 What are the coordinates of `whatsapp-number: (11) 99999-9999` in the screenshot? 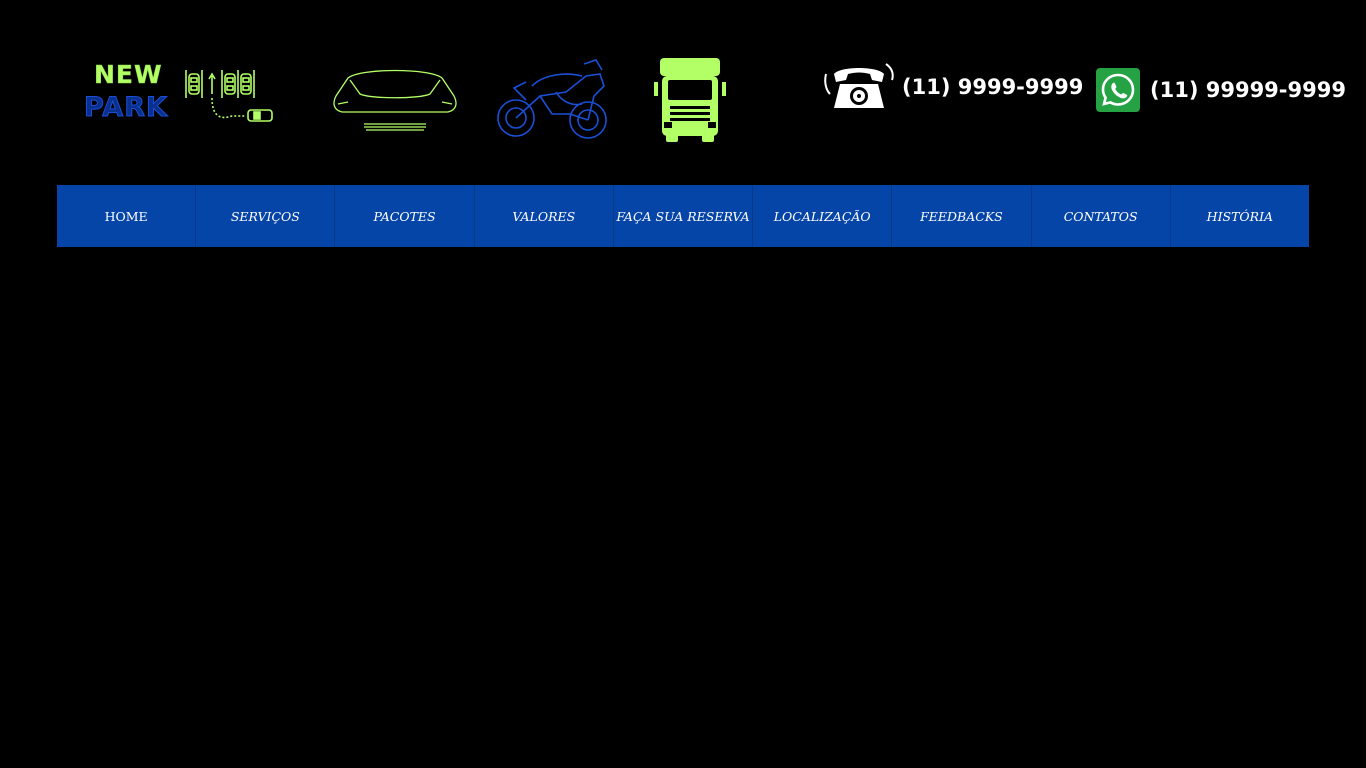 It's located at (1248, 90).